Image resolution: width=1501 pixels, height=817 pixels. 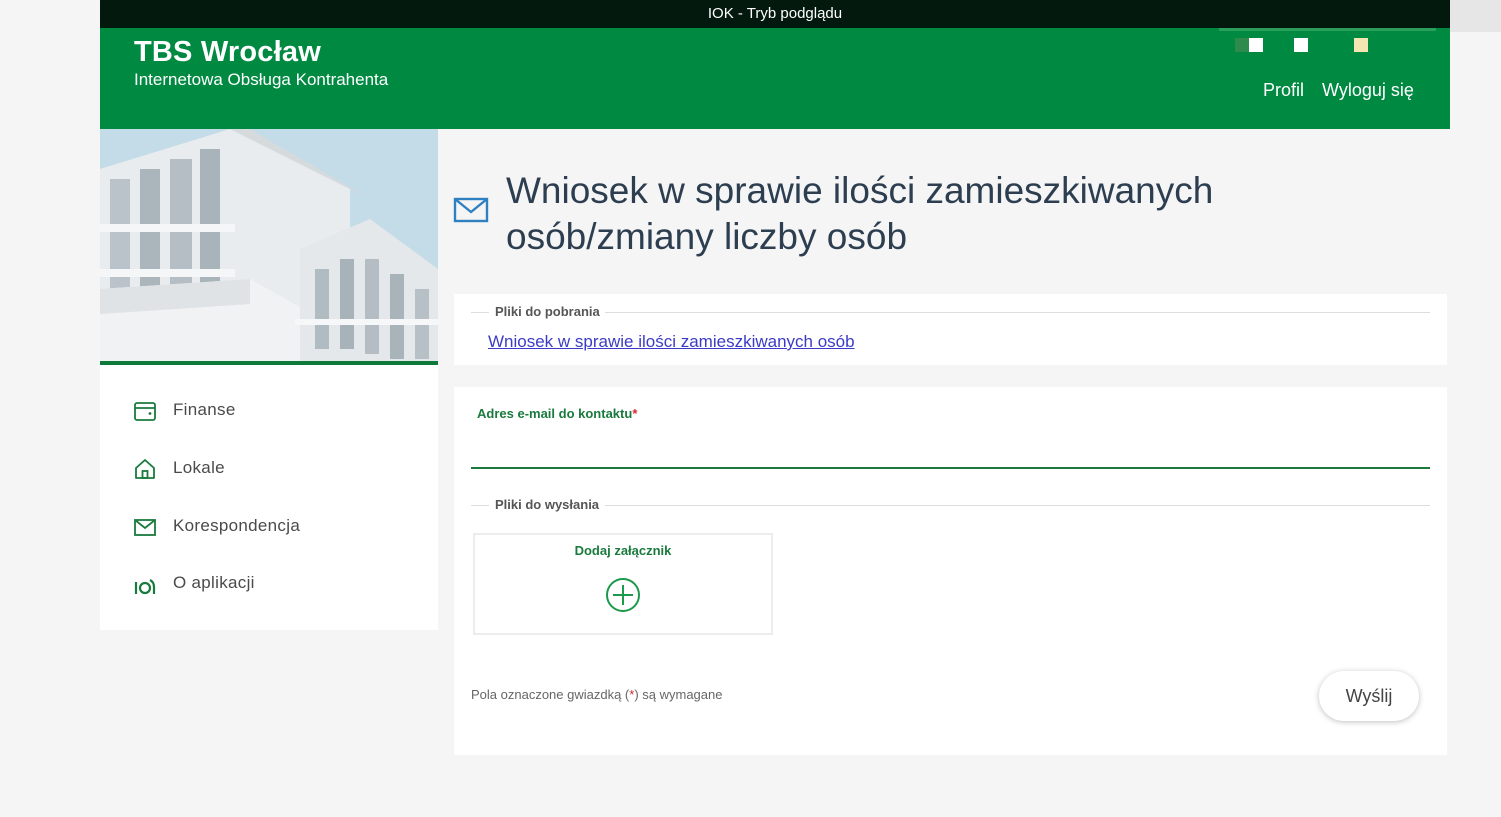 What do you see at coordinates (1369, 696) in the screenshot?
I see `send-button: Wyślij` at bounding box center [1369, 696].